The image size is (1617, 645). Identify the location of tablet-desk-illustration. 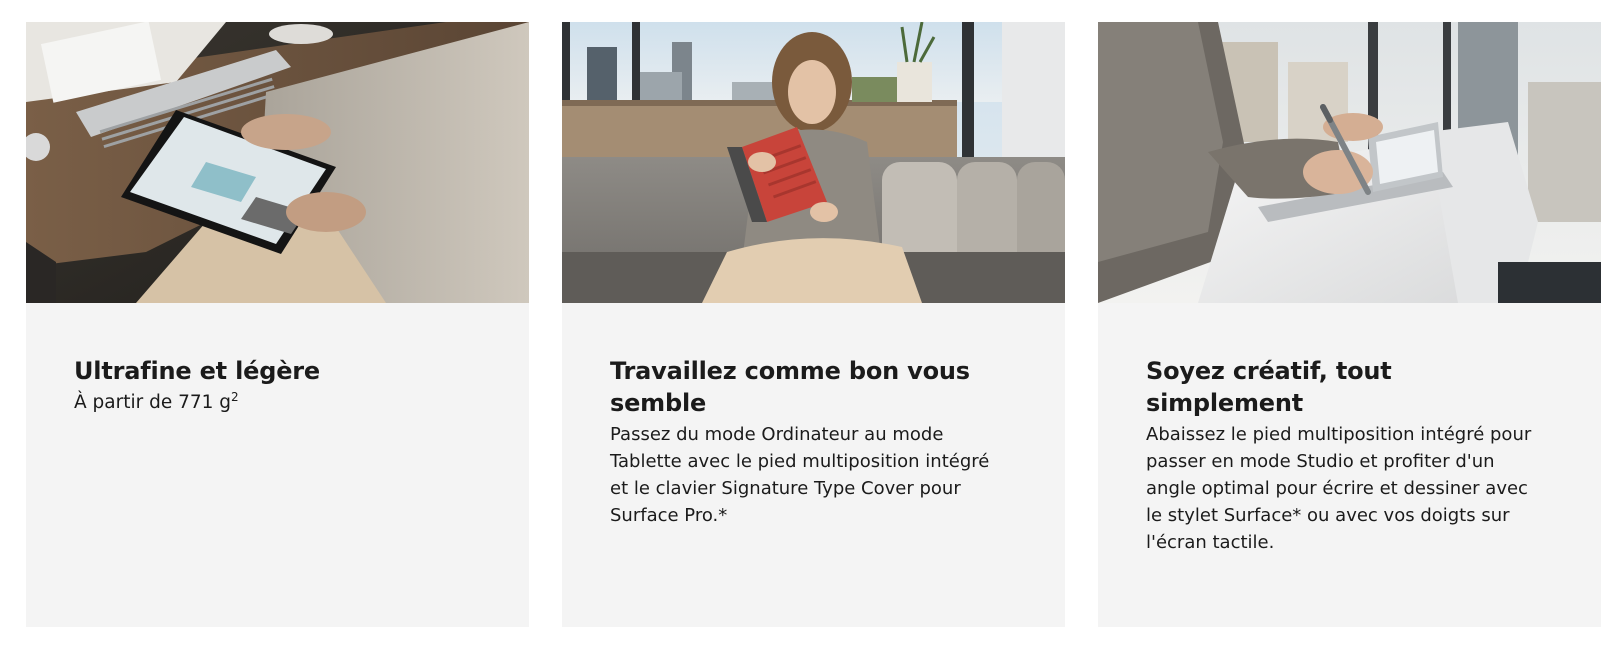
(277, 162).